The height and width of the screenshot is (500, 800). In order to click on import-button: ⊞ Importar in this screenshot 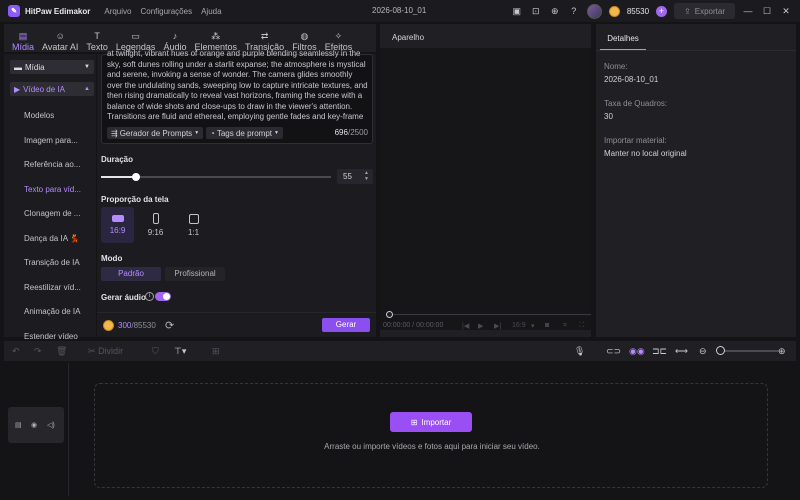, I will do `click(431, 422)`.